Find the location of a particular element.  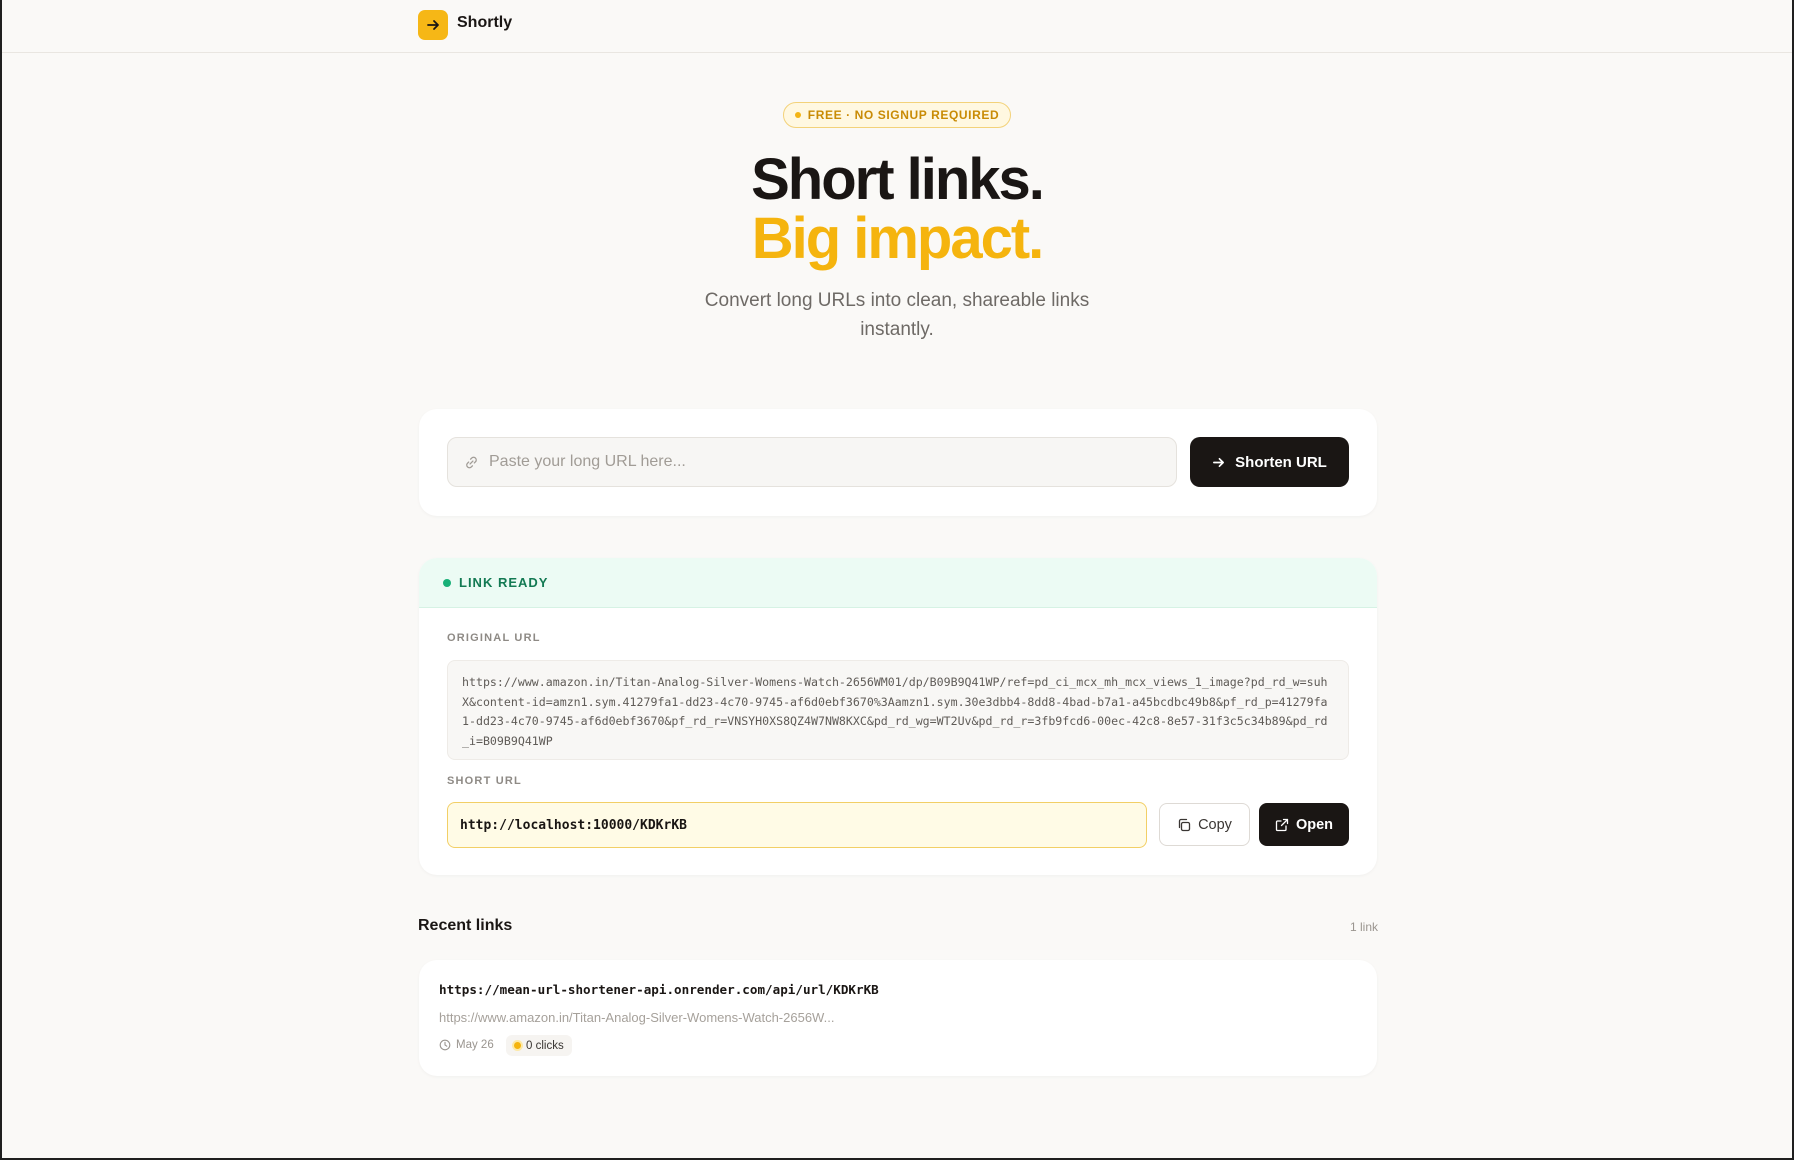

copy-button: Copy is located at coordinates (1204, 824).